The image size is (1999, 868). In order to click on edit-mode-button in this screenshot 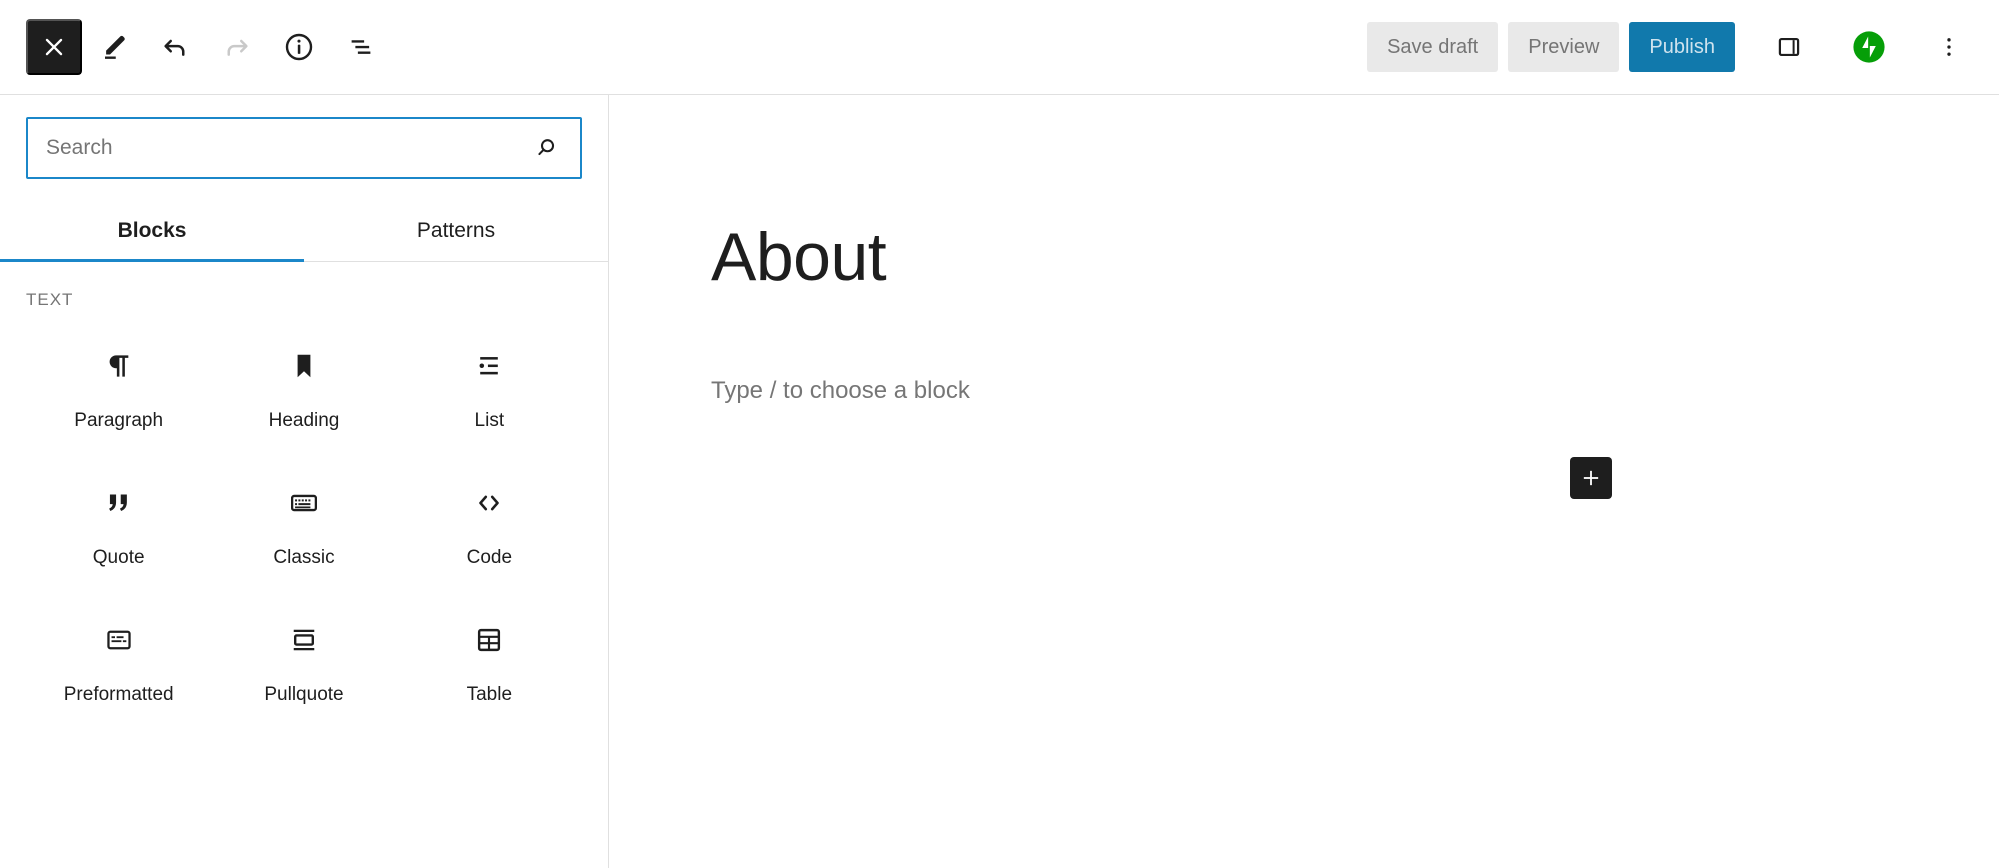, I will do `click(113, 47)`.